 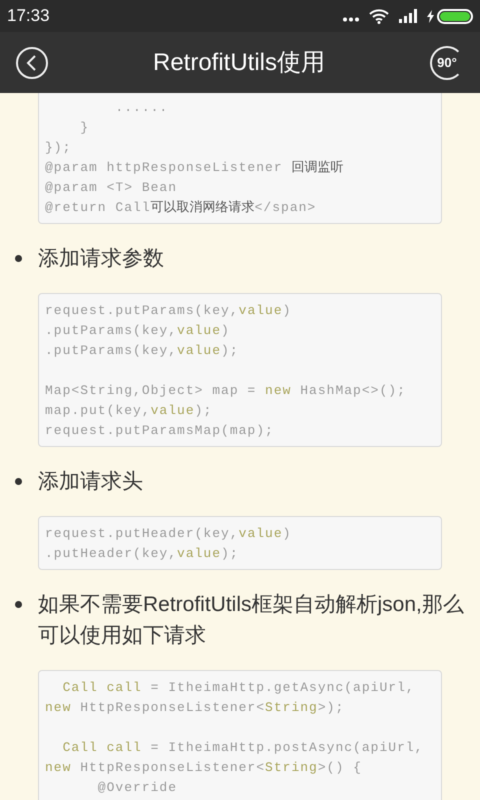 What do you see at coordinates (28, 16) in the screenshot?
I see `status-time: 17:33` at bounding box center [28, 16].